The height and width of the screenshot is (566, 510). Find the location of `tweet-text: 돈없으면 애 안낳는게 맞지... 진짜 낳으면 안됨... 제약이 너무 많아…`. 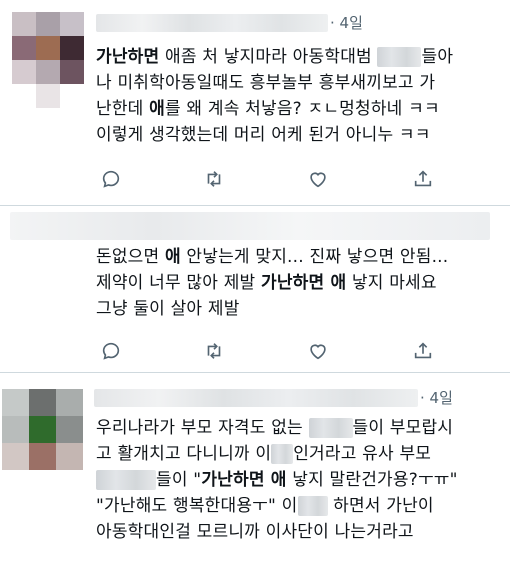

tweet-text: 돈없으면 애 안낳는게 맞지... 진짜 낳으면 안됨... 제약이 너무 많아… is located at coordinates (272, 283).